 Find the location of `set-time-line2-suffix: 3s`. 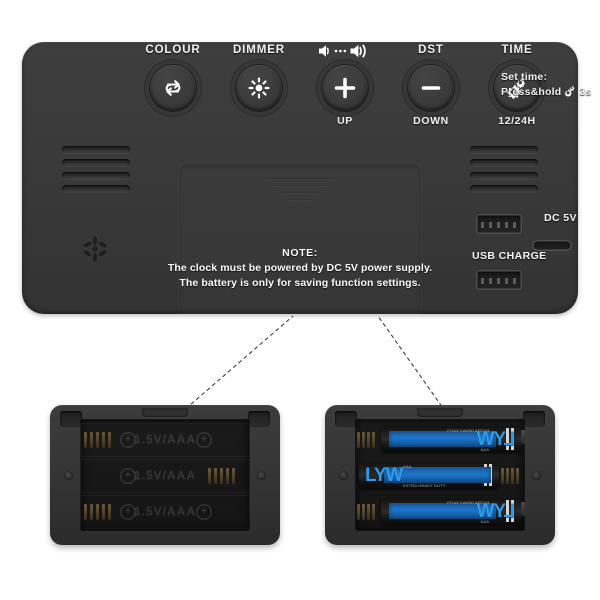

set-time-line2-suffix: 3s is located at coordinates (585, 92).